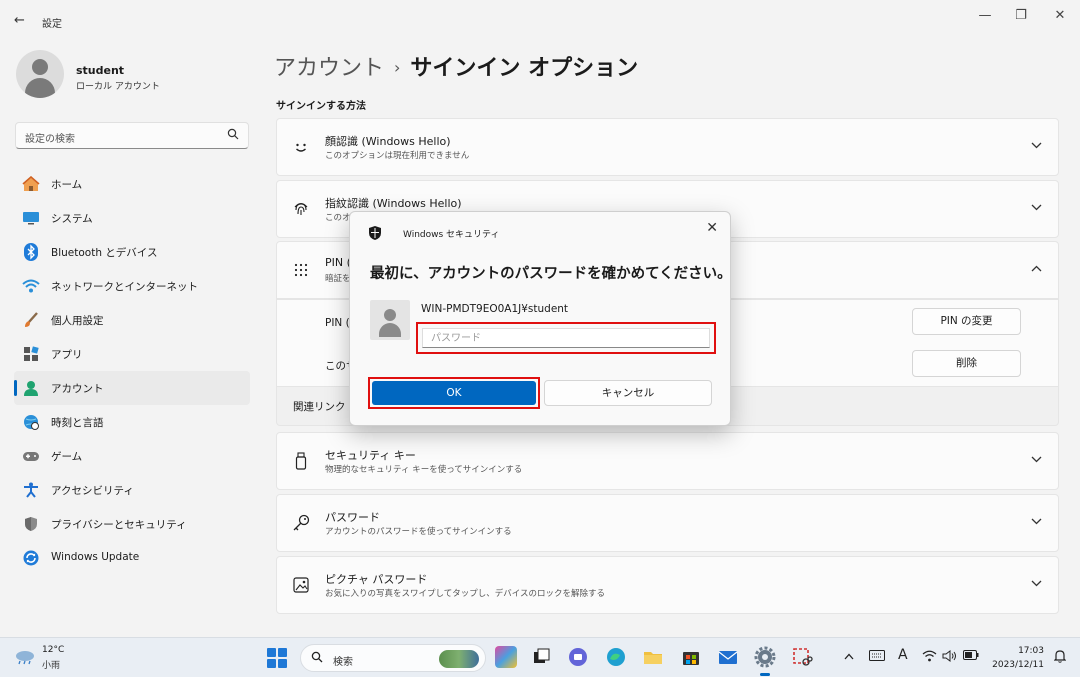 The image size is (1080, 677). I want to click on sidebar-item-label: 時刻と言語, so click(77, 423).